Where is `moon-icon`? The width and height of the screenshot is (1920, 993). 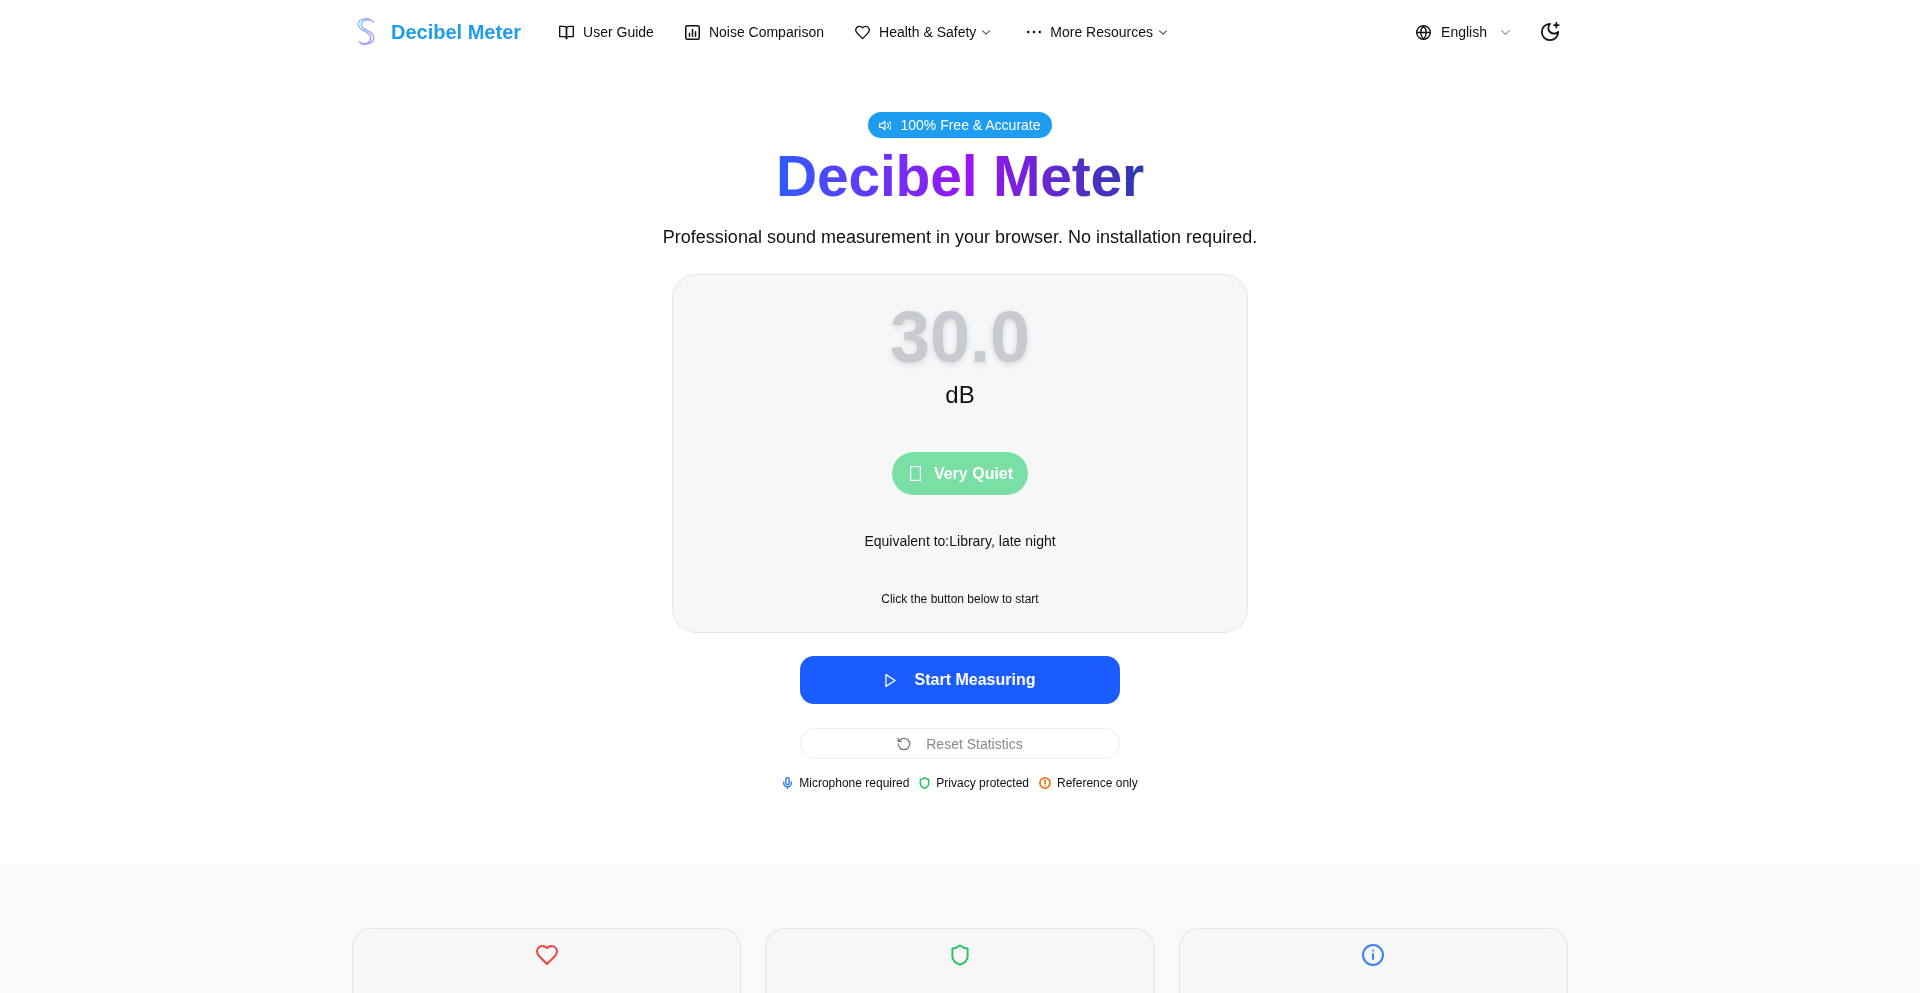
moon-icon is located at coordinates (1550, 32).